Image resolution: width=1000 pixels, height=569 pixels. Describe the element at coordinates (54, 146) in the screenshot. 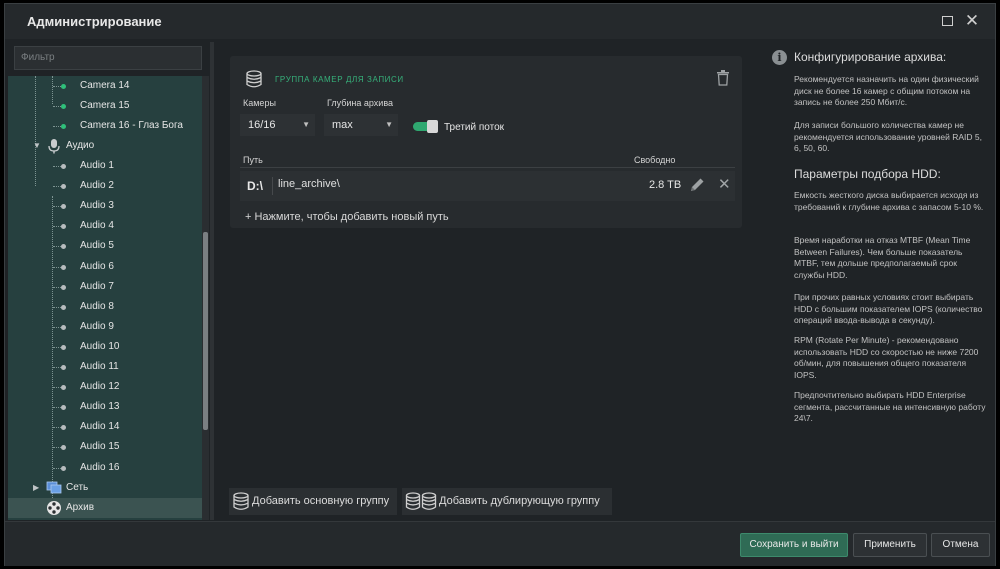

I see `microphone-icon` at that location.